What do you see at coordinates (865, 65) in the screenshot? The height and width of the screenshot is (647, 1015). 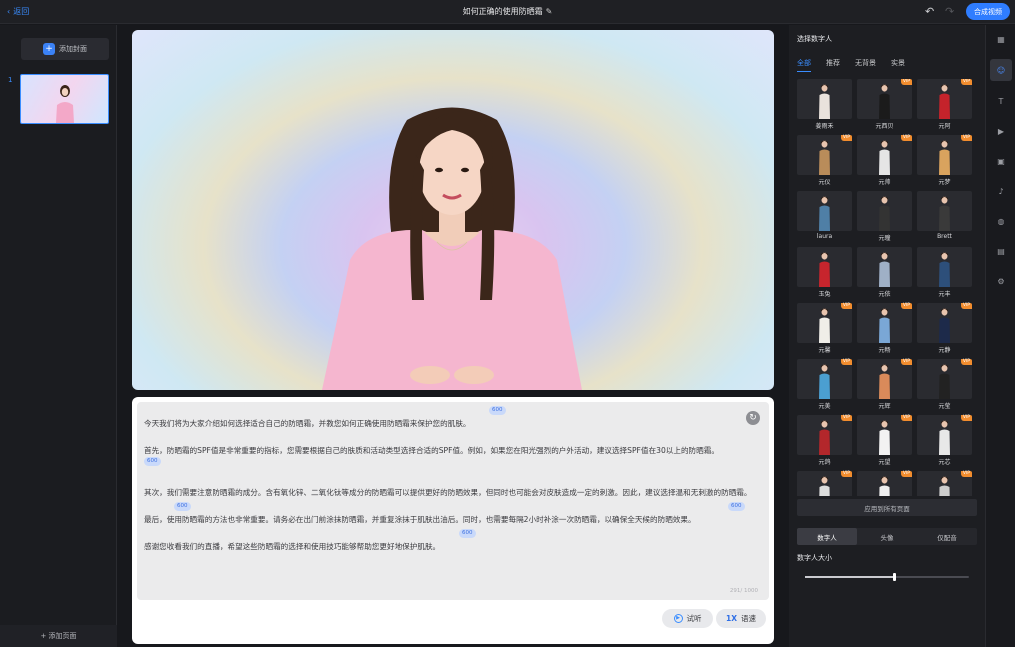 I see `tab-no-background: 无背景` at bounding box center [865, 65].